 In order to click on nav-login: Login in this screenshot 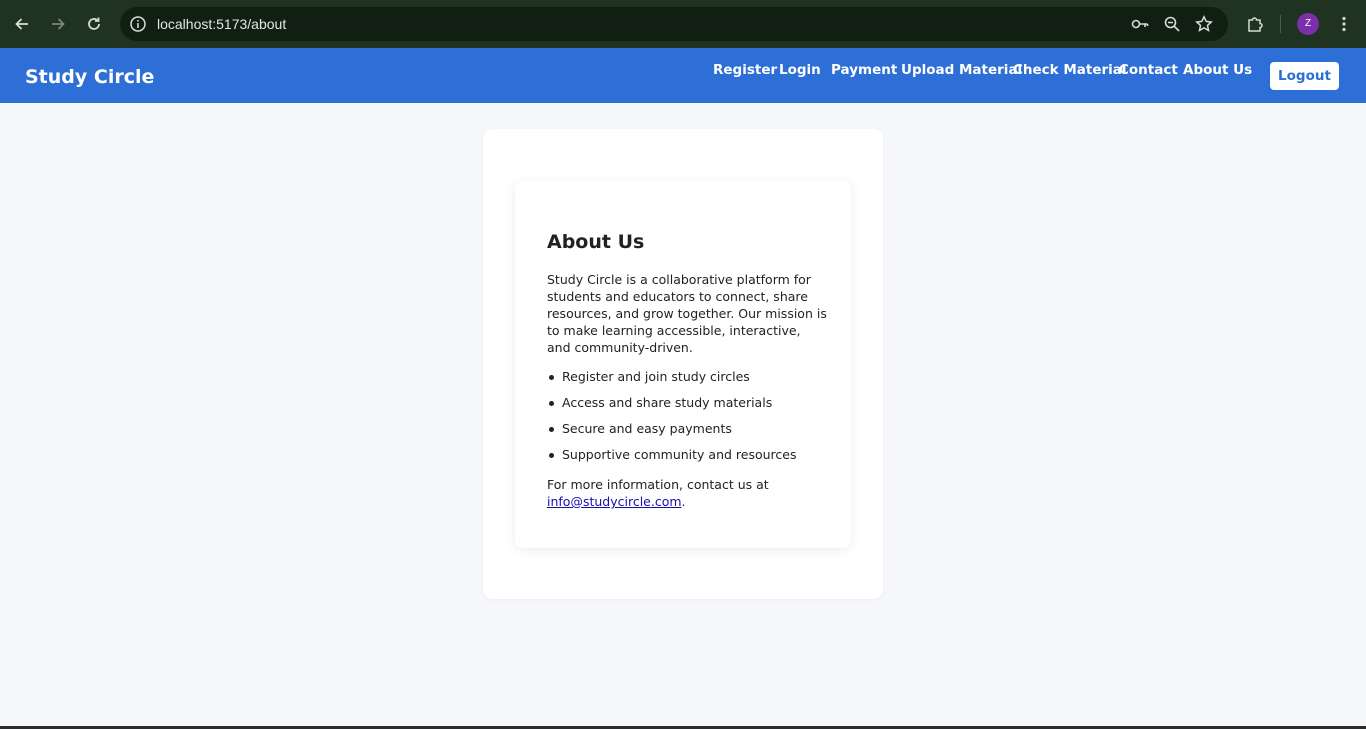, I will do `click(800, 71)`.